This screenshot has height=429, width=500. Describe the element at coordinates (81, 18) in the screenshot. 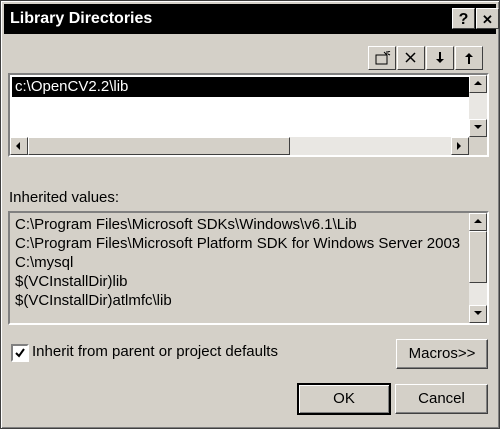

I see `dialog-title: Library Directories` at that location.